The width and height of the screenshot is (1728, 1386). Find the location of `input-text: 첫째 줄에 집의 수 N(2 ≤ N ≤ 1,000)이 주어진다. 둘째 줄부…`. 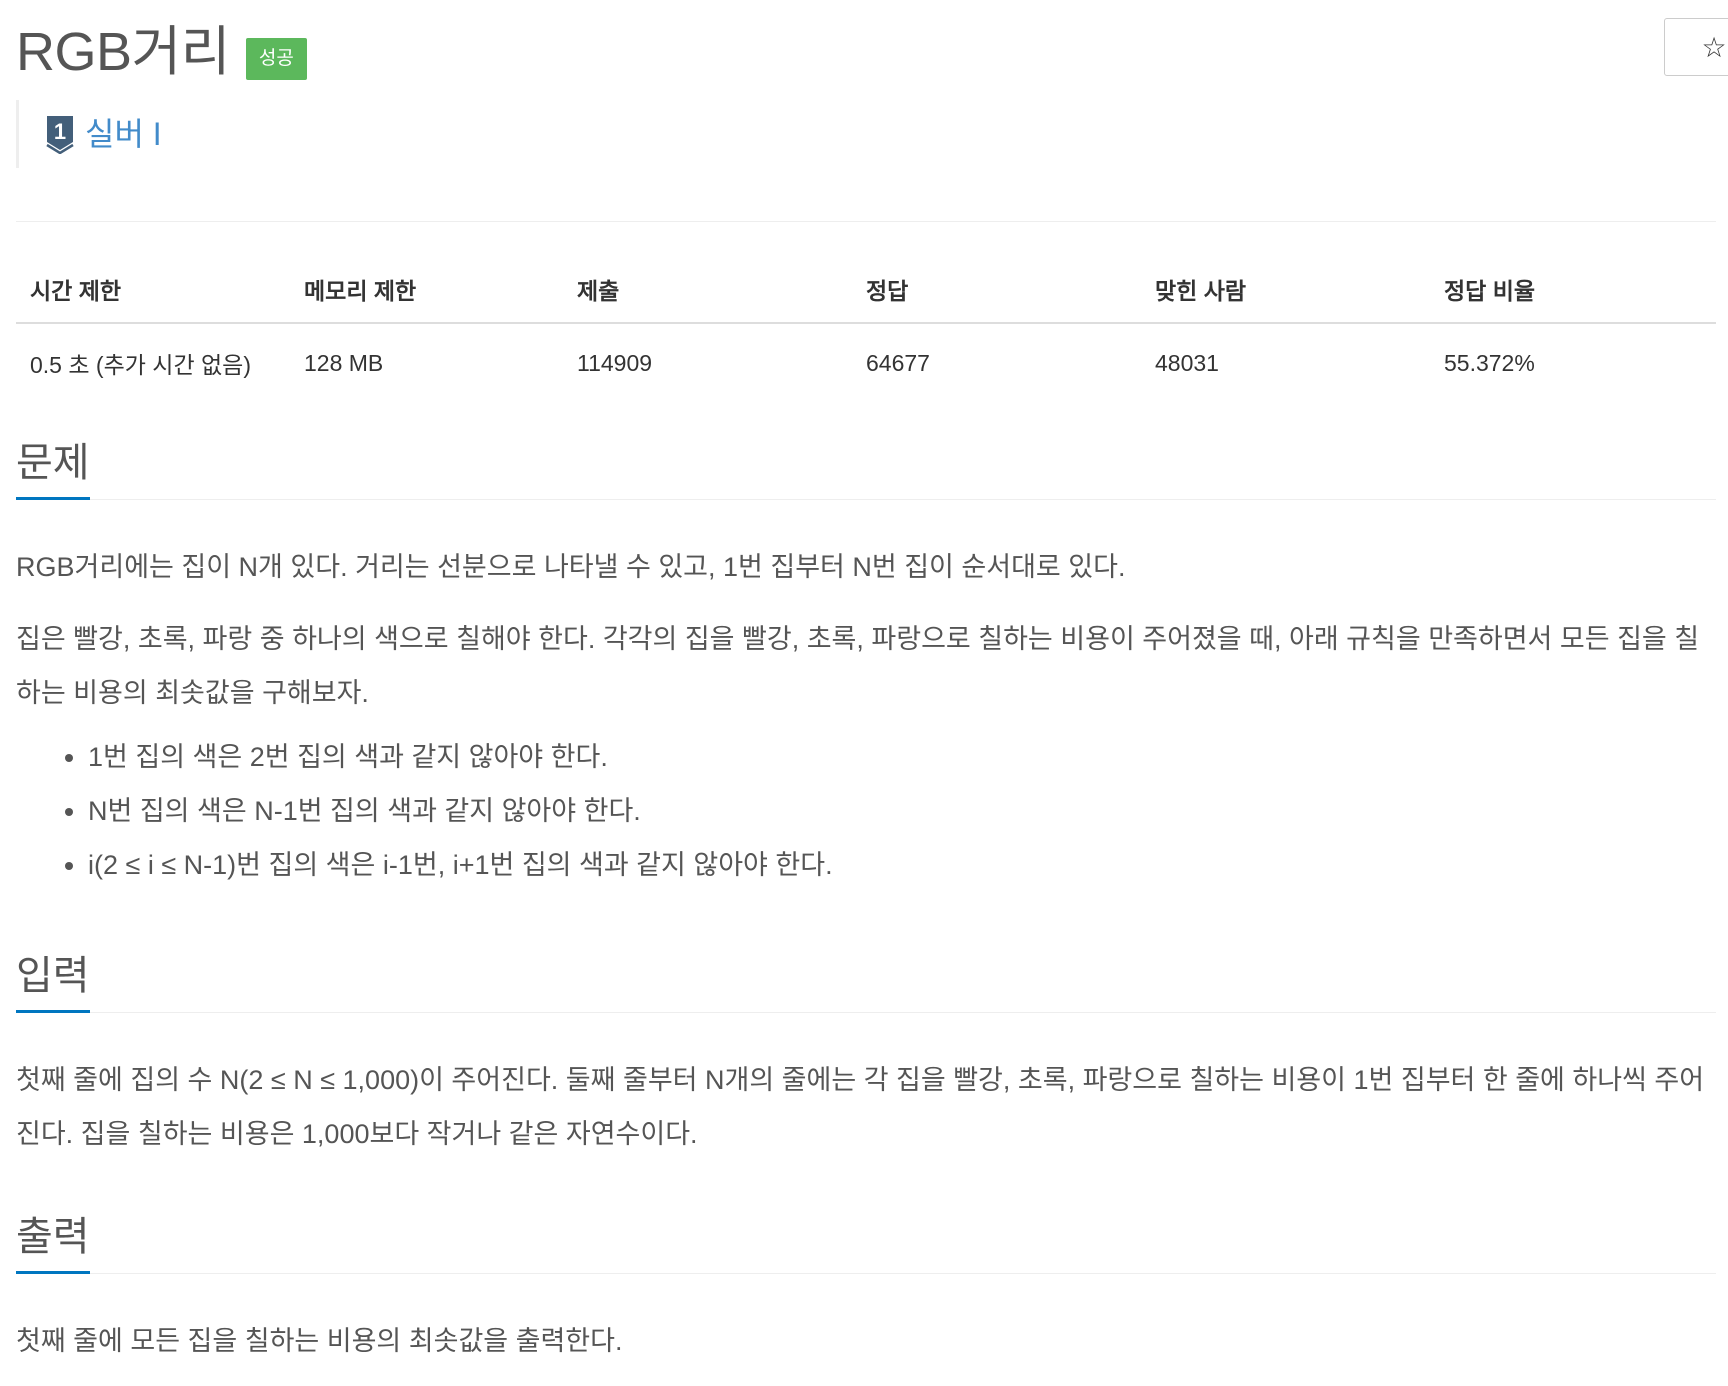

input-text: 첫째 줄에 집의 수 N(2 ≤ N ≤ 1,000)이 주어진다. 둘째 줄부… is located at coordinates (860, 1107).